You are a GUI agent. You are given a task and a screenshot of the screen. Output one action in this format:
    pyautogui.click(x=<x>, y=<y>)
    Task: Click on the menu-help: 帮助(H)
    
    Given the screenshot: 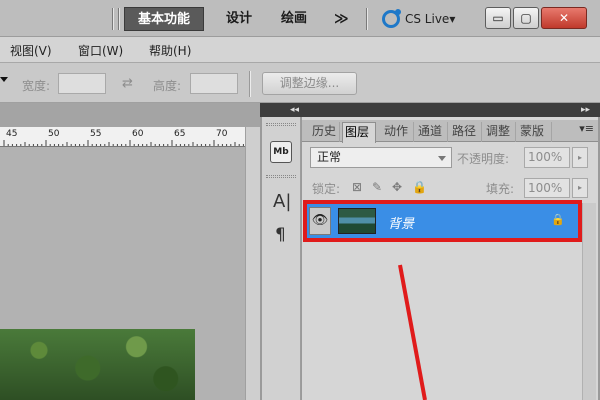 What is the action you would take?
    pyautogui.click(x=170, y=50)
    